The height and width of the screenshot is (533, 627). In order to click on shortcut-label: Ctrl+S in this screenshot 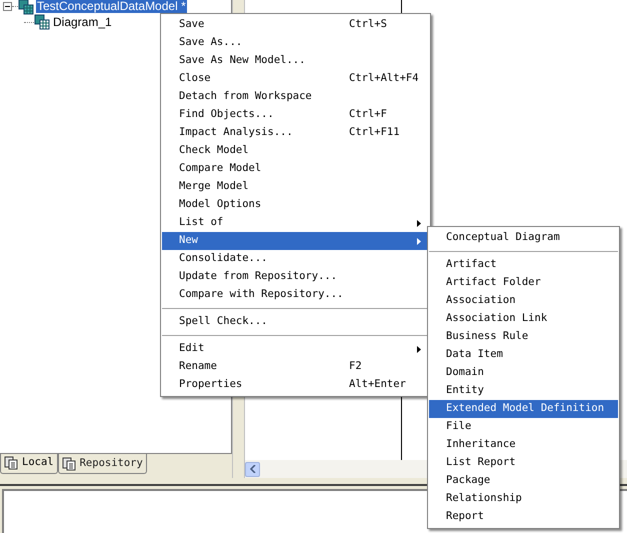, I will do `click(368, 24)`.